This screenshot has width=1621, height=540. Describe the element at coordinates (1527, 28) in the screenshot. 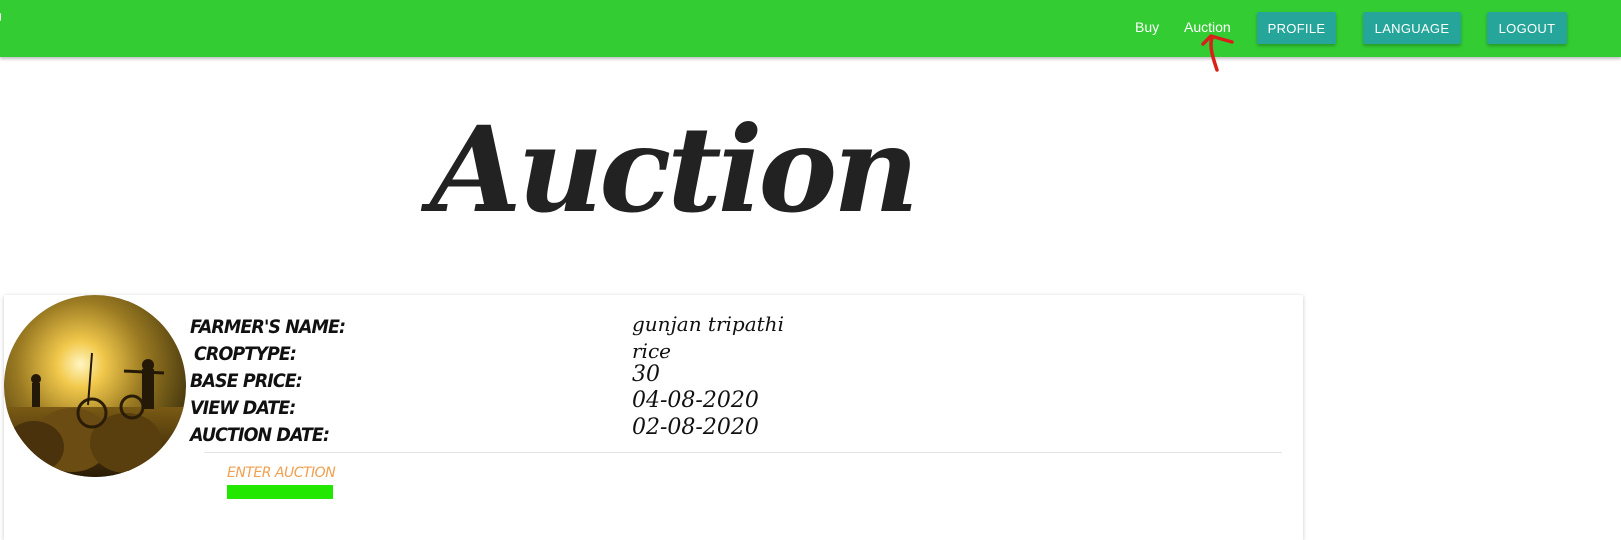

I see `logout-button: LOGOUT` at that location.